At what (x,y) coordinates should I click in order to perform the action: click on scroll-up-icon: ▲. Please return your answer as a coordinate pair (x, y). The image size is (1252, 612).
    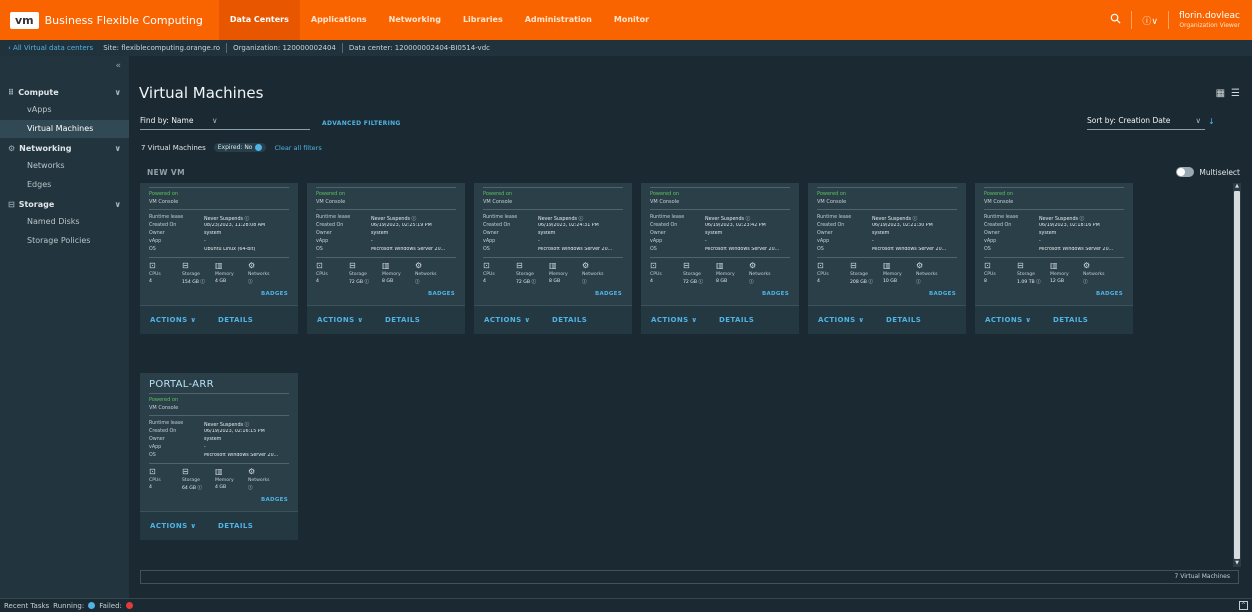
    Looking at the image, I should click on (1237, 186).